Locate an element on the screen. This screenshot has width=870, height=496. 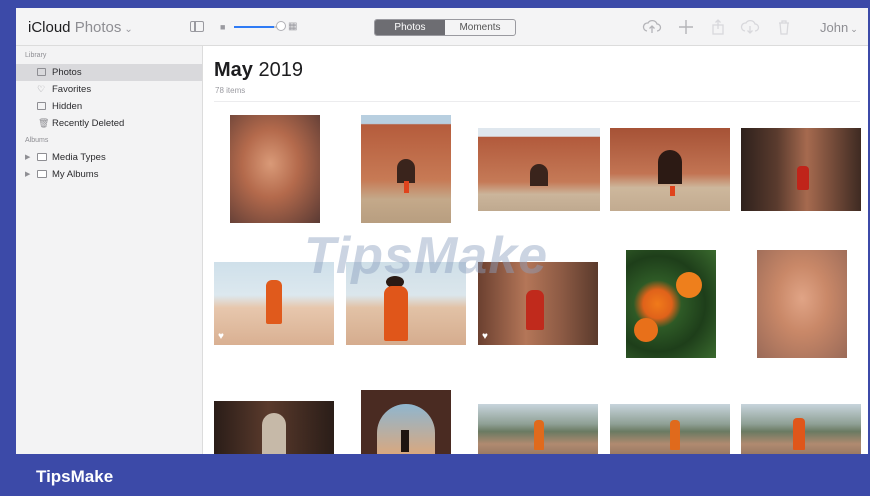
app-title: iCloud Photos ⌄ is located at coordinates (80, 27).